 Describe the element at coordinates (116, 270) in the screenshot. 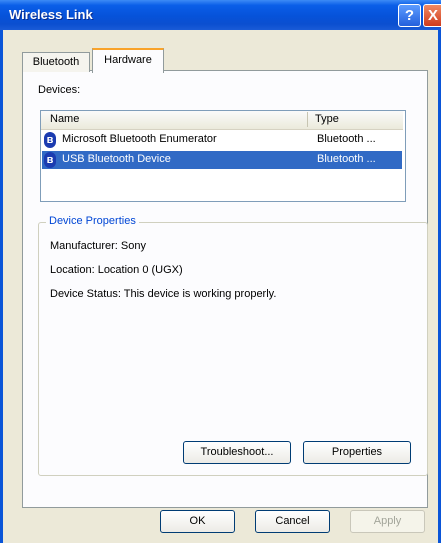

I see `location-text: Location: Location 0 (UGX)` at that location.